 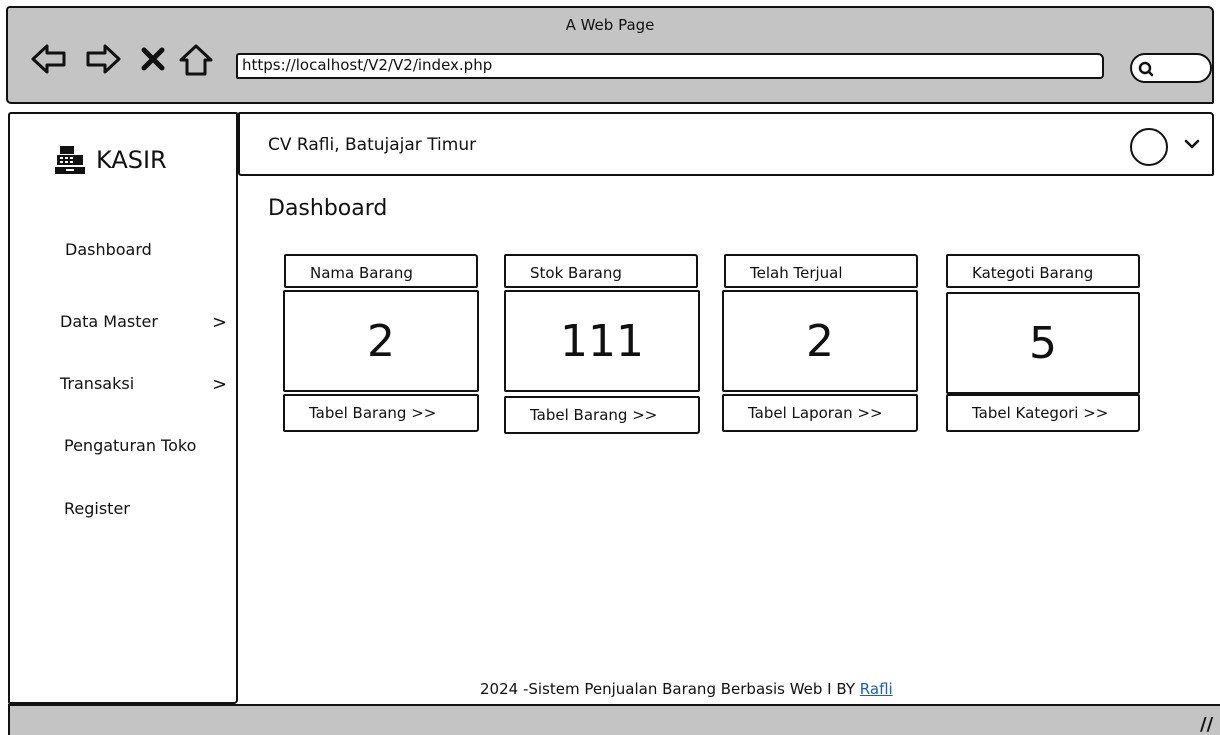 I want to click on brand: KASIR, so click(x=110, y=160).